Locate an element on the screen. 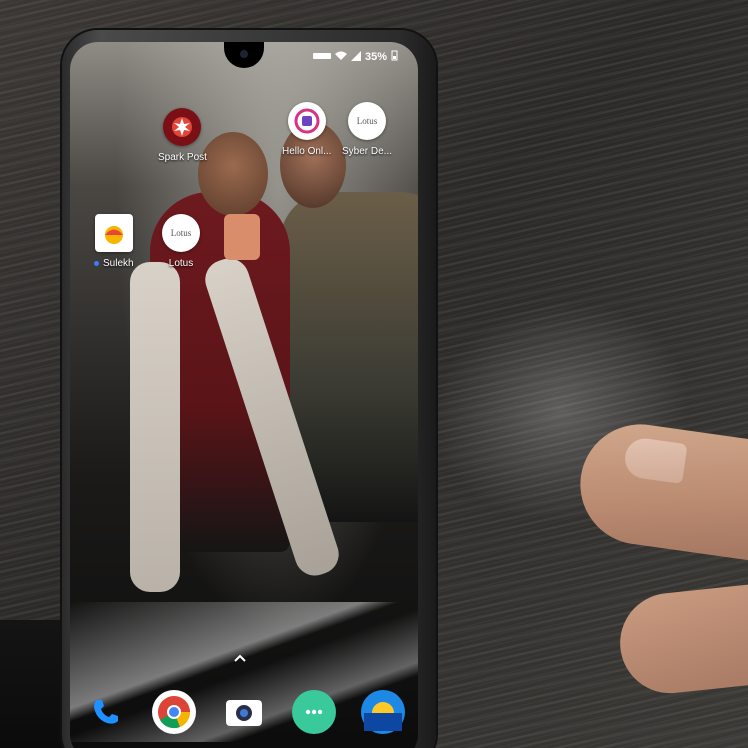  lotus-icon: Lotus is located at coordinates (181, 233).